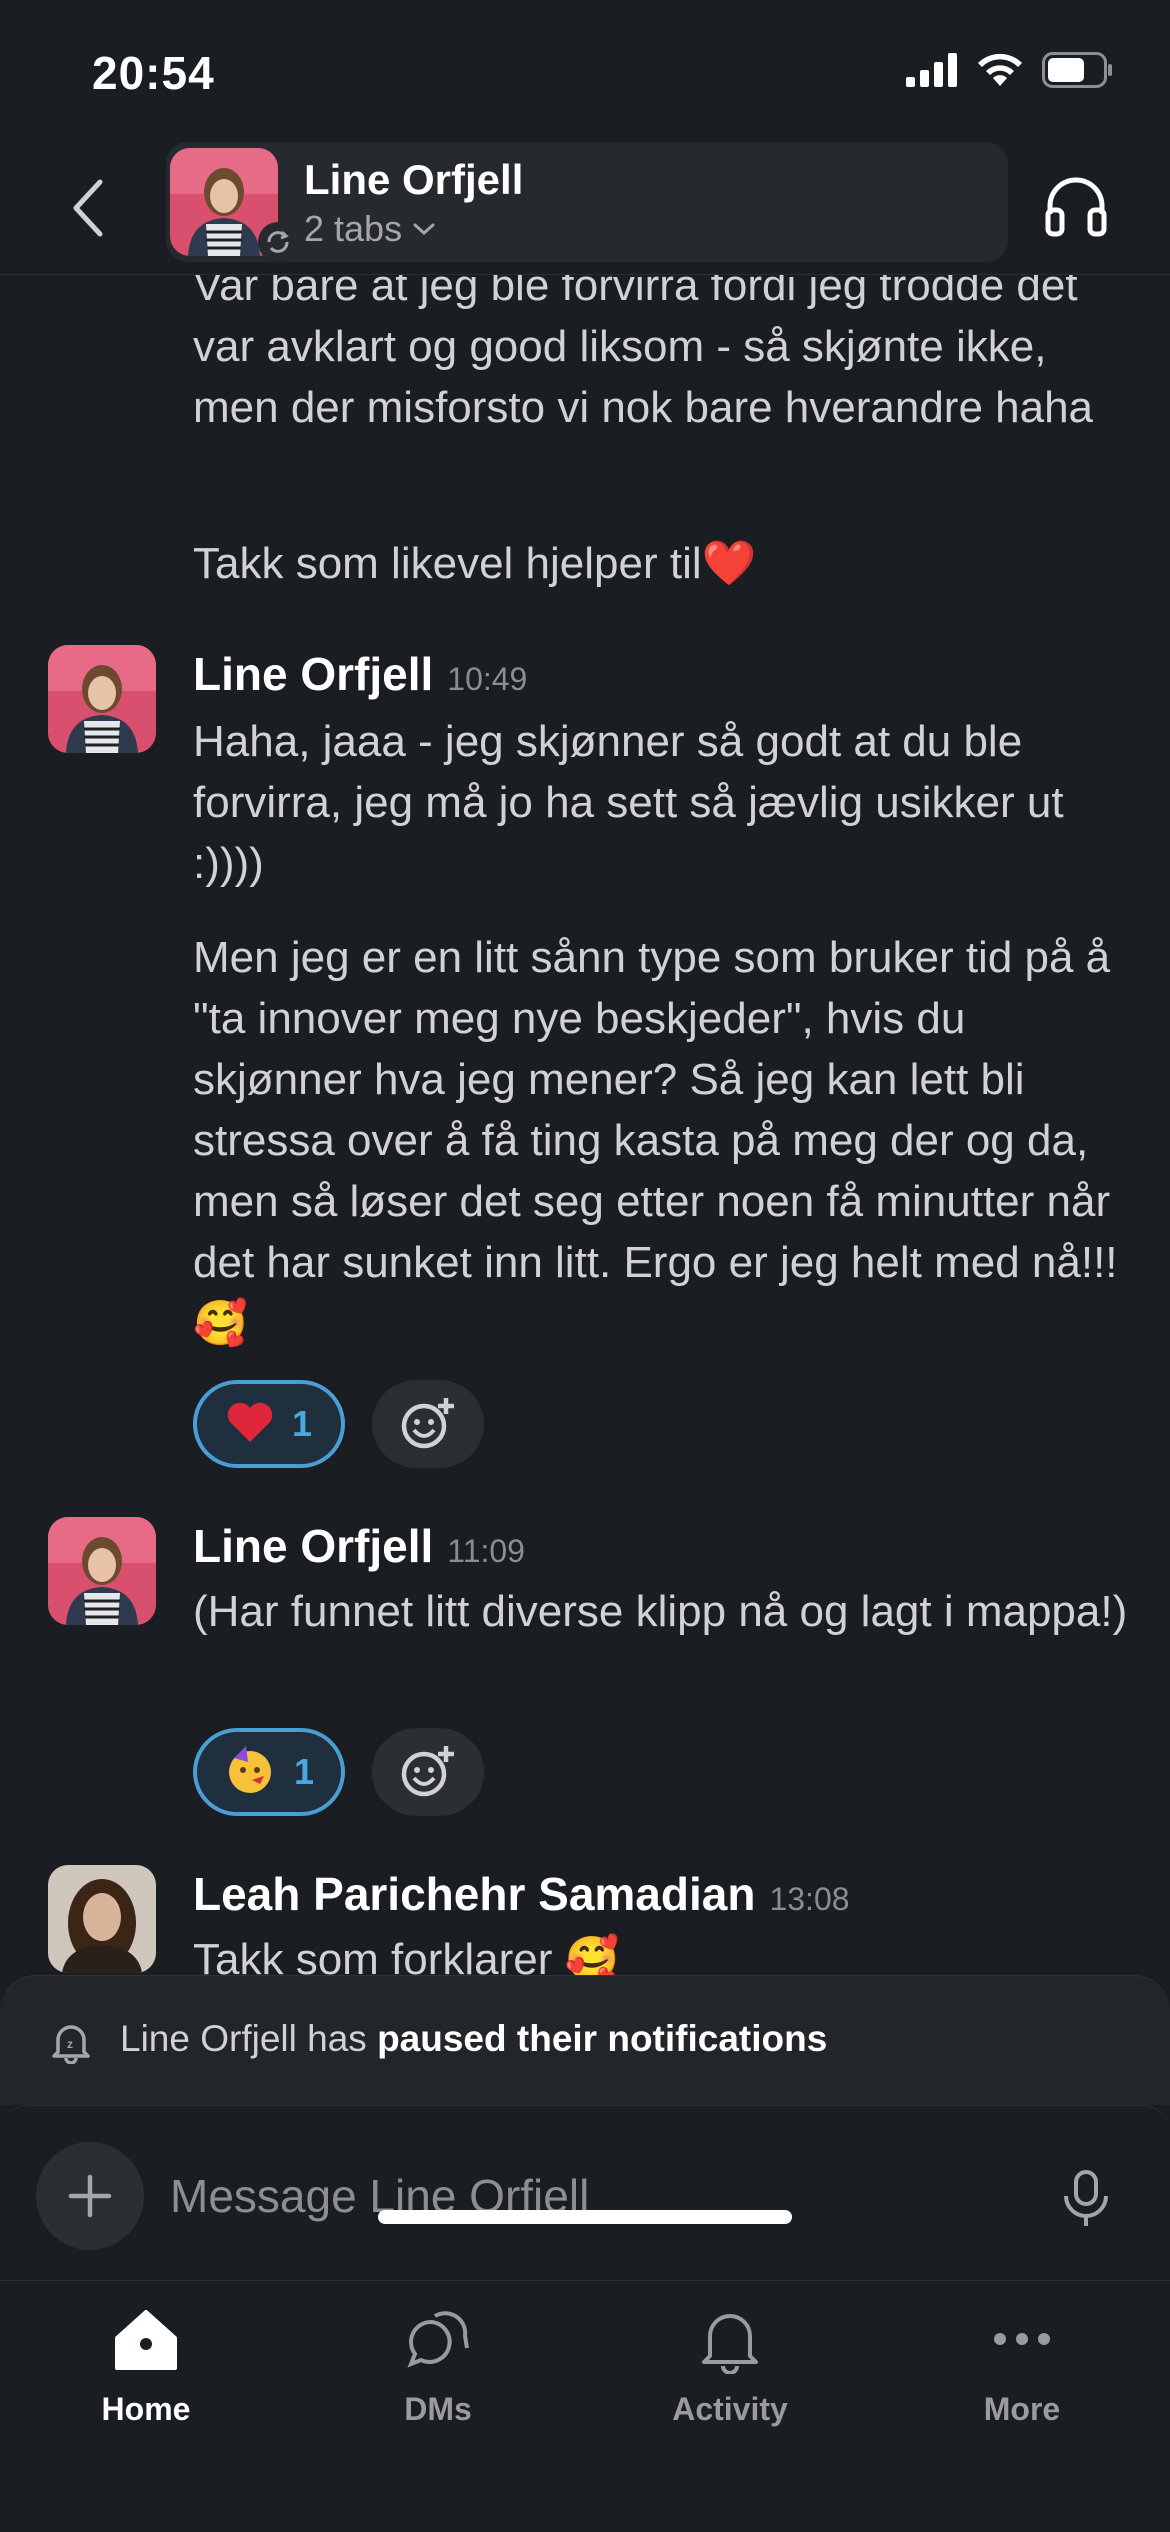 The image size is (1170, 2532). What do you see at coordinates (1077, 70) in the screenshot?
I see `battery-icon` at bounding box center [1077, 70].